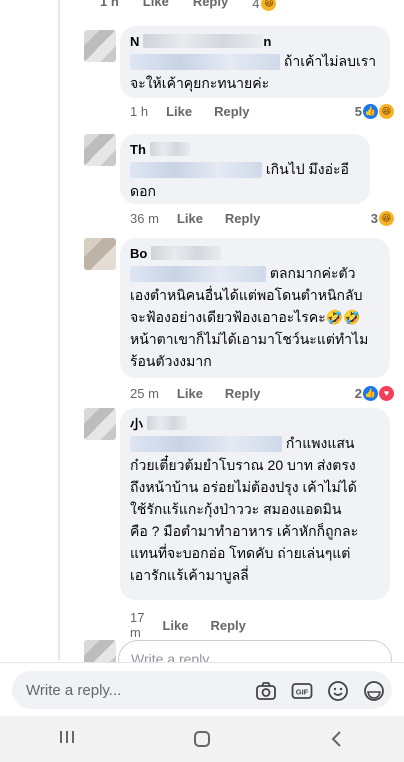  What do you see at coordinates (144, 393) in the screenshot?
I see `comment-time: 25 m` at bounding box center [144, 393].